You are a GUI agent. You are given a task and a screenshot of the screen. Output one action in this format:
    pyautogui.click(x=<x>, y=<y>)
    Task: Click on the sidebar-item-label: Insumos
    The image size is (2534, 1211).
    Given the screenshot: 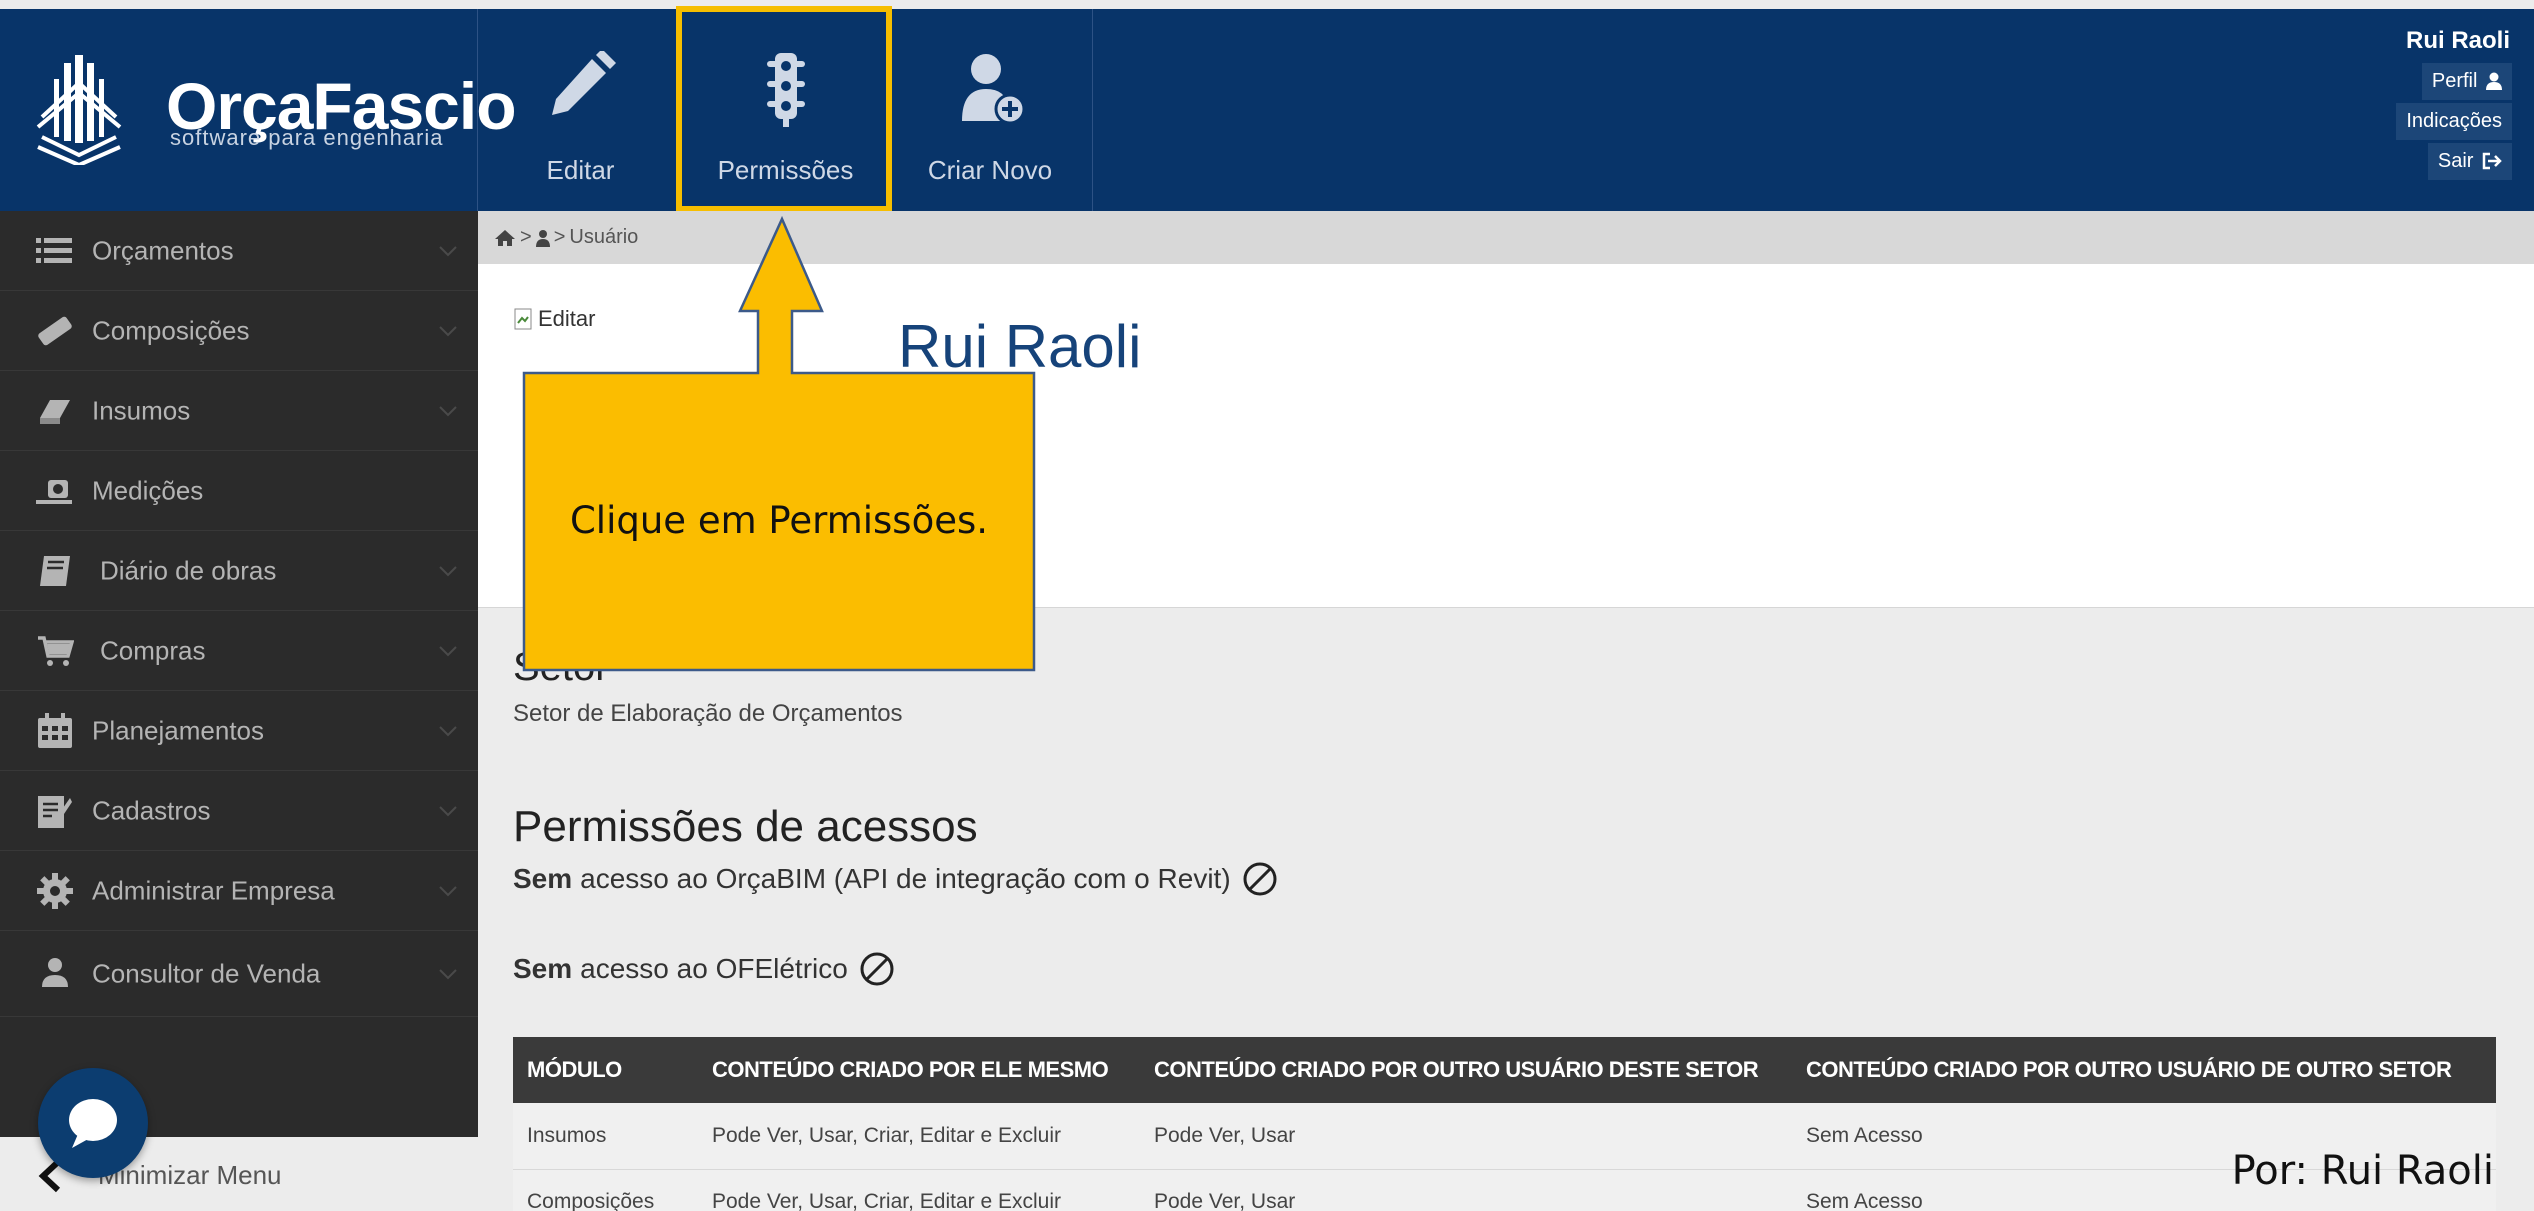 What is the action you would take?
    pyautogui.click(x=141, y=410)
    